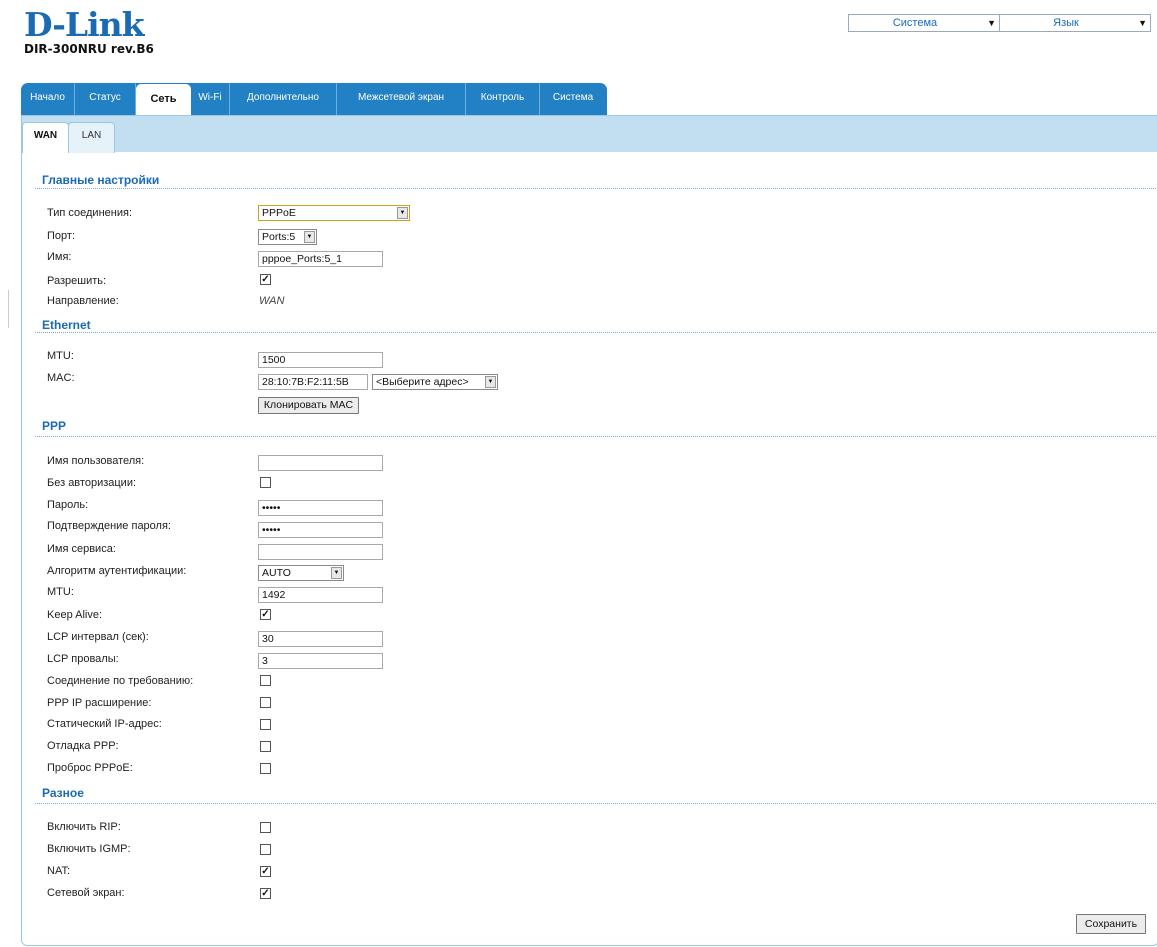 The width and height of the screenshot is (1157, 947). What do you see at coordinates (265, 614) in the screenshot?
I see `keepalive-checkbox: ✓` at bounding box center [265, 614].